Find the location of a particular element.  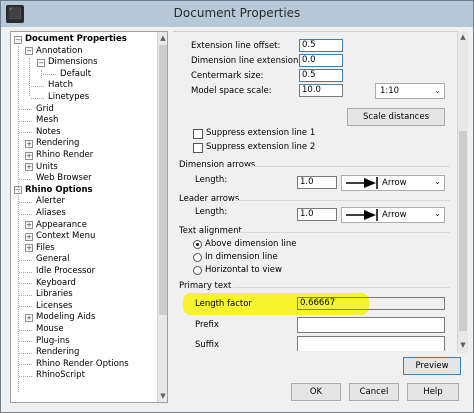

tree-item: Appearance is located at coordinates (61, 225).